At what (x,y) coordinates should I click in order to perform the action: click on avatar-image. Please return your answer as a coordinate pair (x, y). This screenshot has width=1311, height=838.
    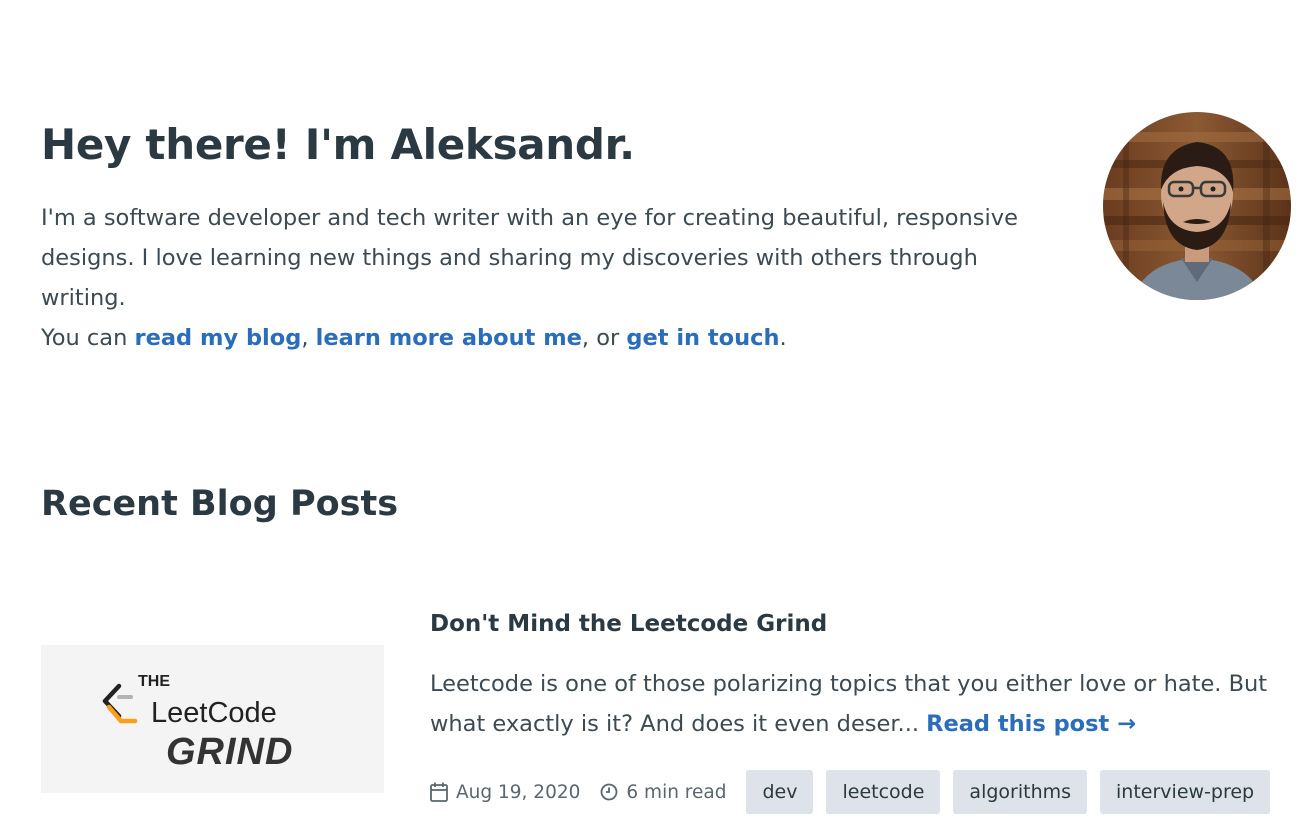
    Looking at the image, I should click on (1197, 206).